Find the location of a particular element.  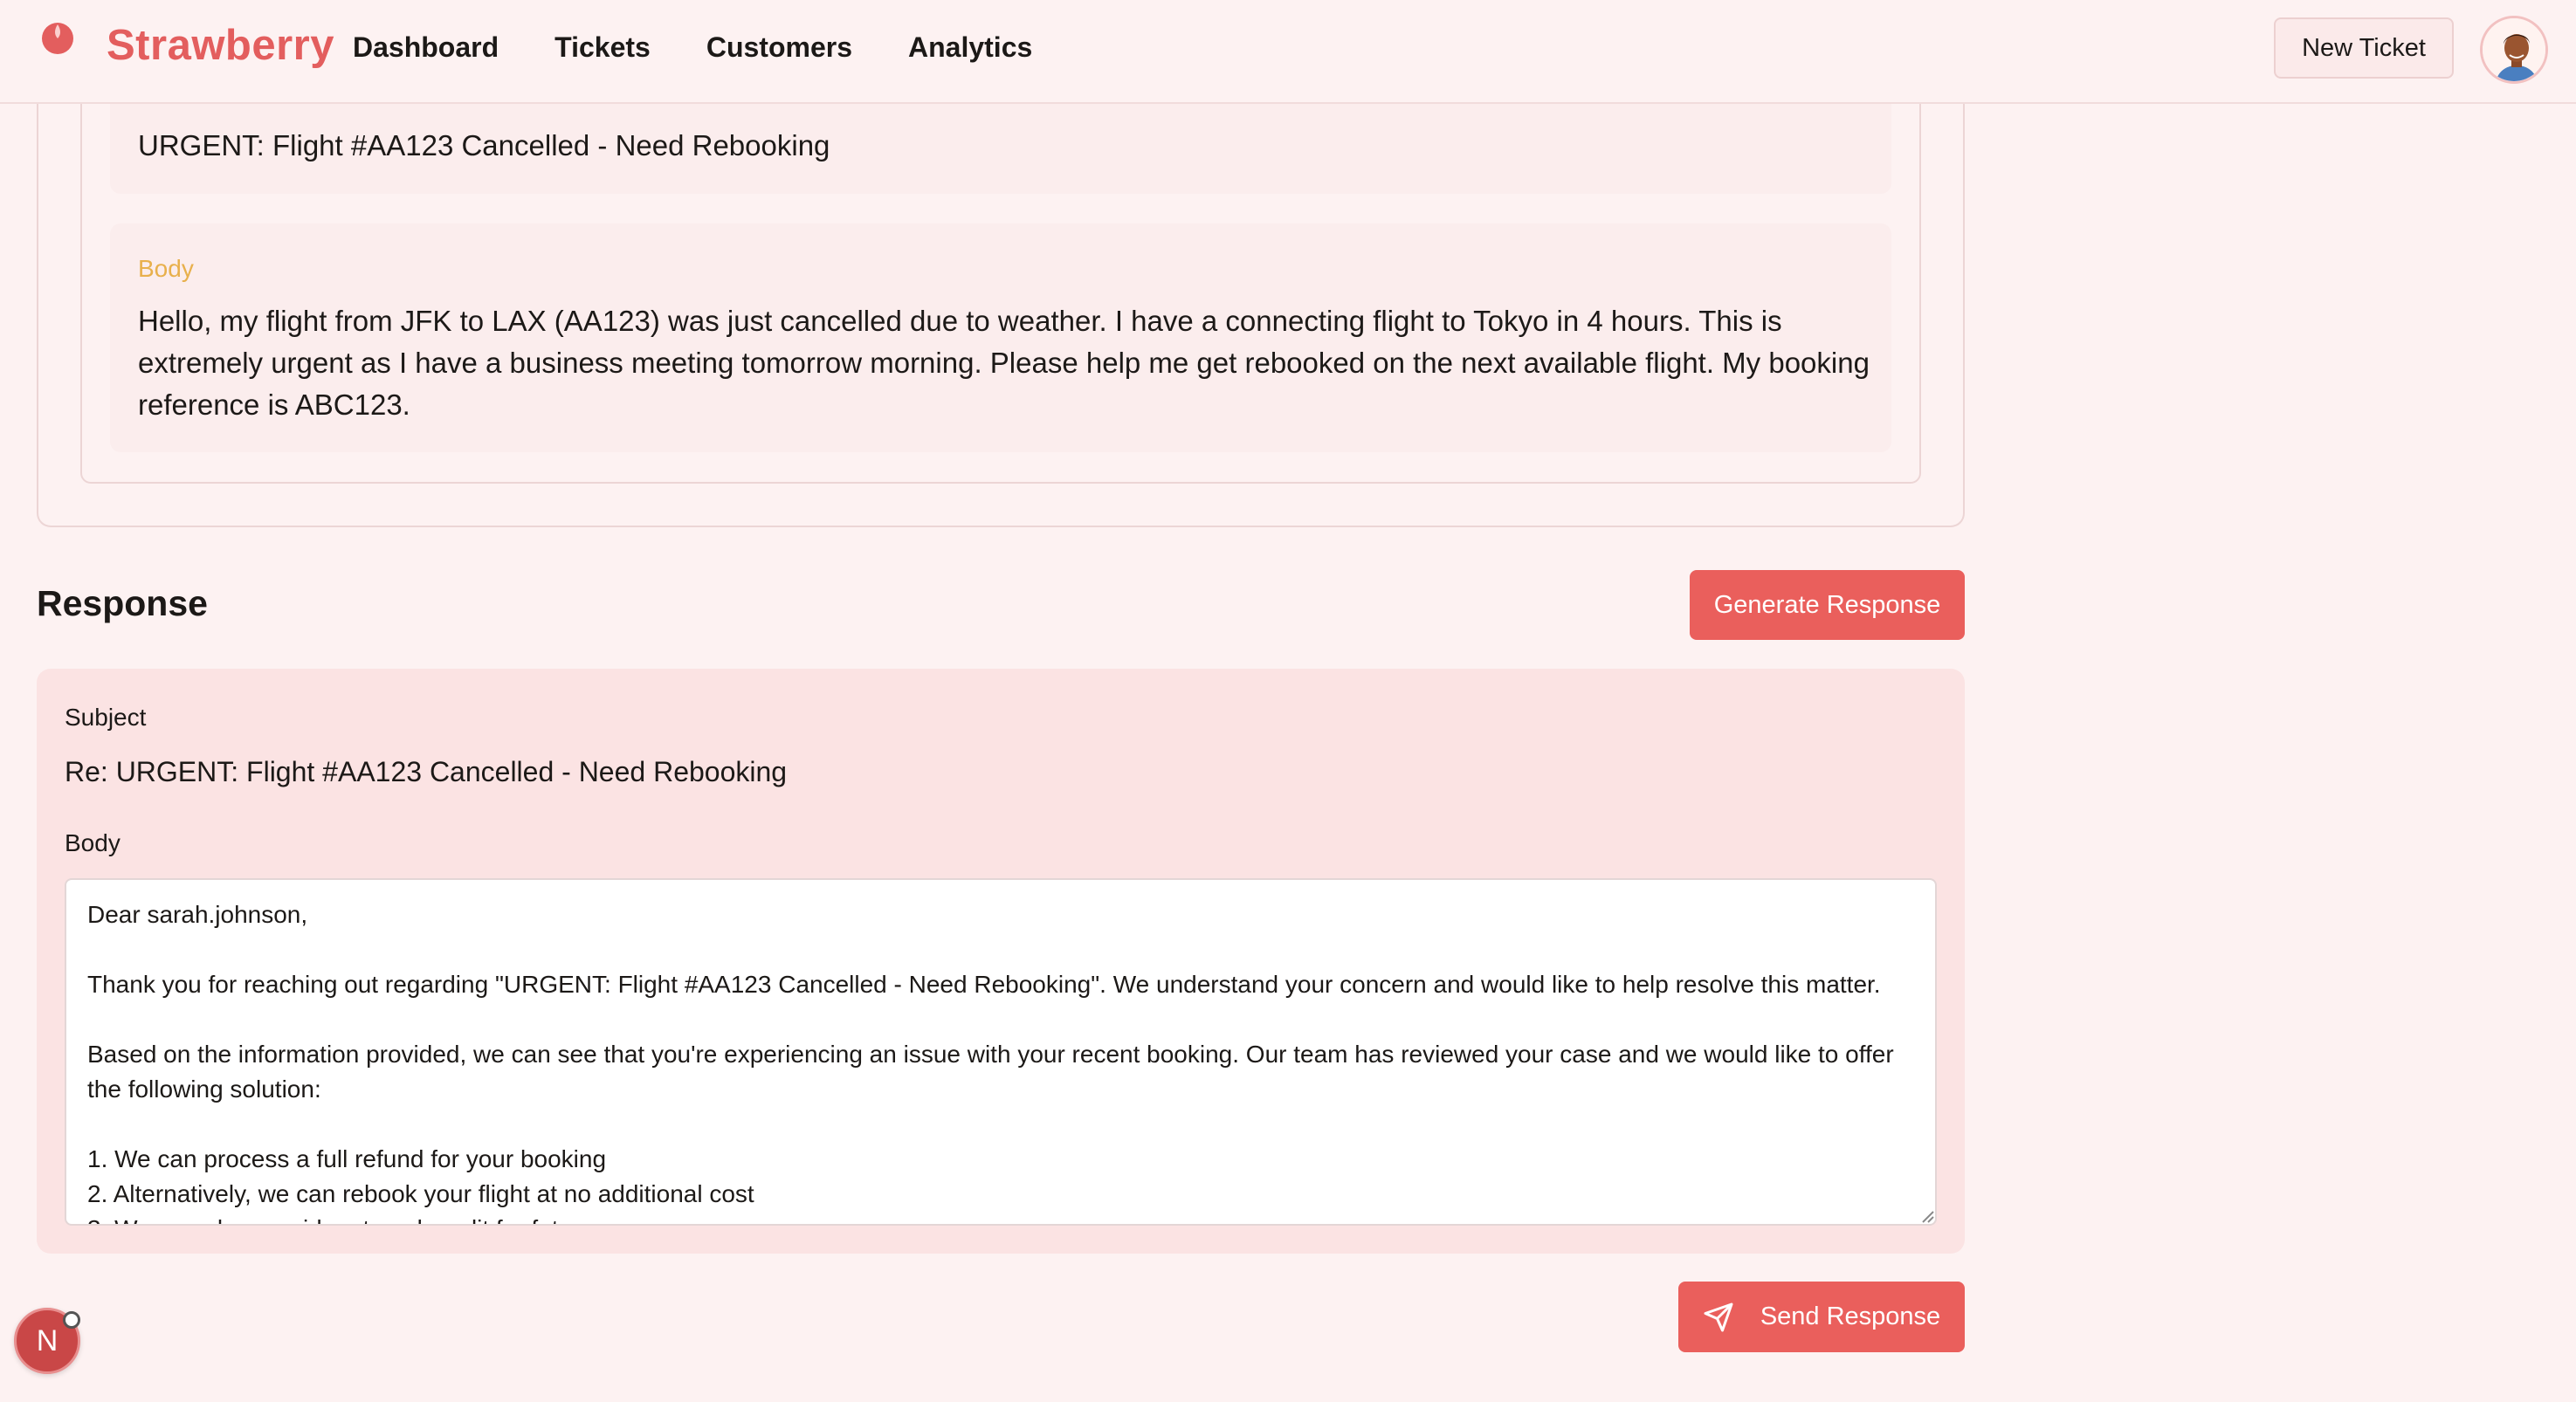

new-ticket-button: New Ticket is located at coordinates (2364, 48).